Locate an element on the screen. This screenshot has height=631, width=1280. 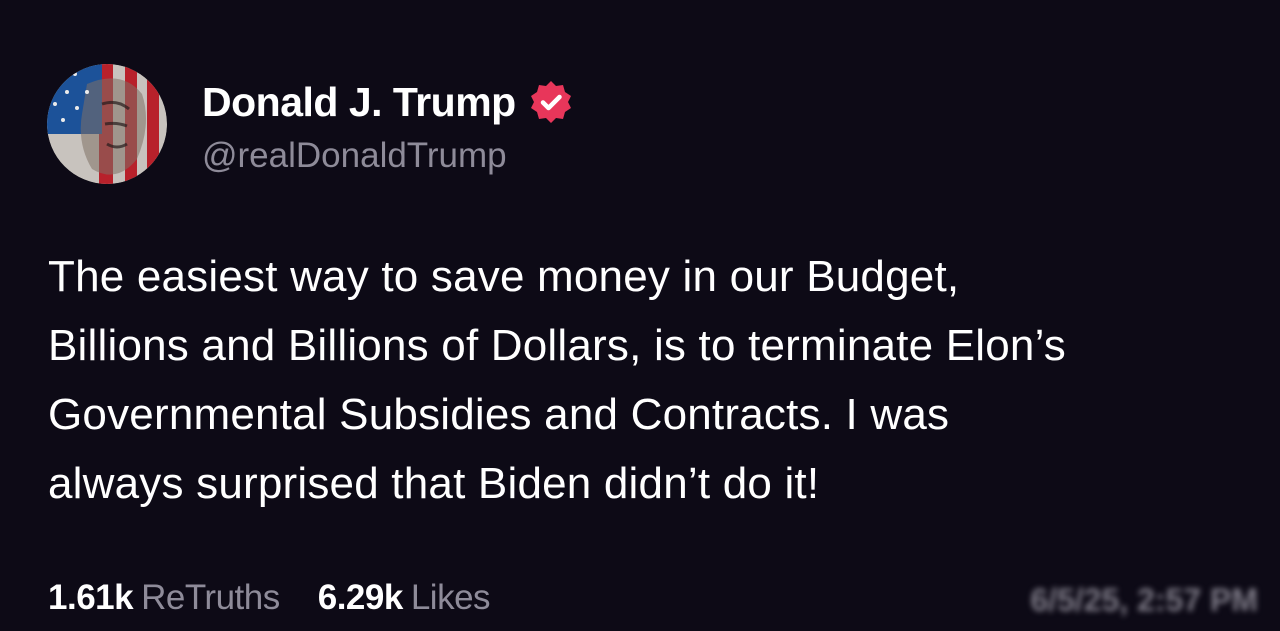
avatar-flag-portrait-icon is located at coordinates (107, 124).